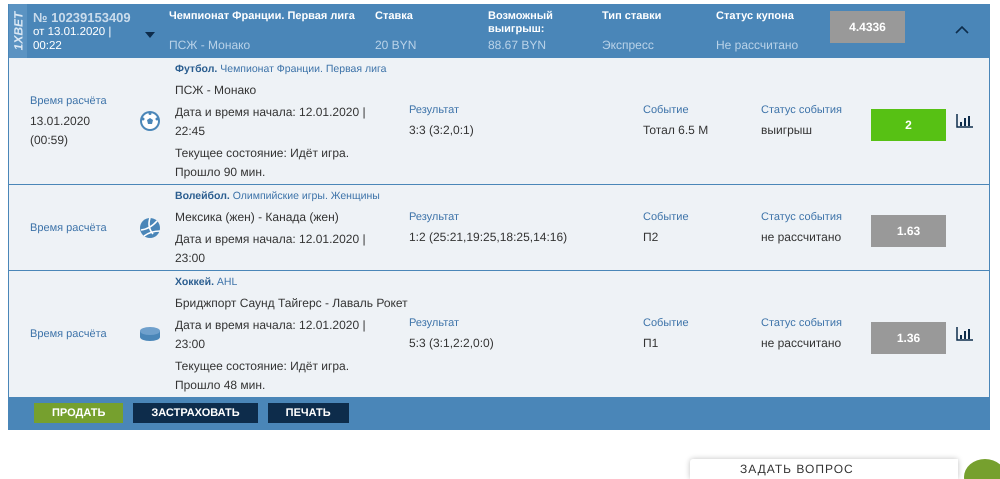 This screenshot has width=1000, height=479. What do you see at coordinates (195, 413) in the screenshot?
I see `action-button: ЗАСТРАХОВАТЬ` at bounding box center [195, 413].